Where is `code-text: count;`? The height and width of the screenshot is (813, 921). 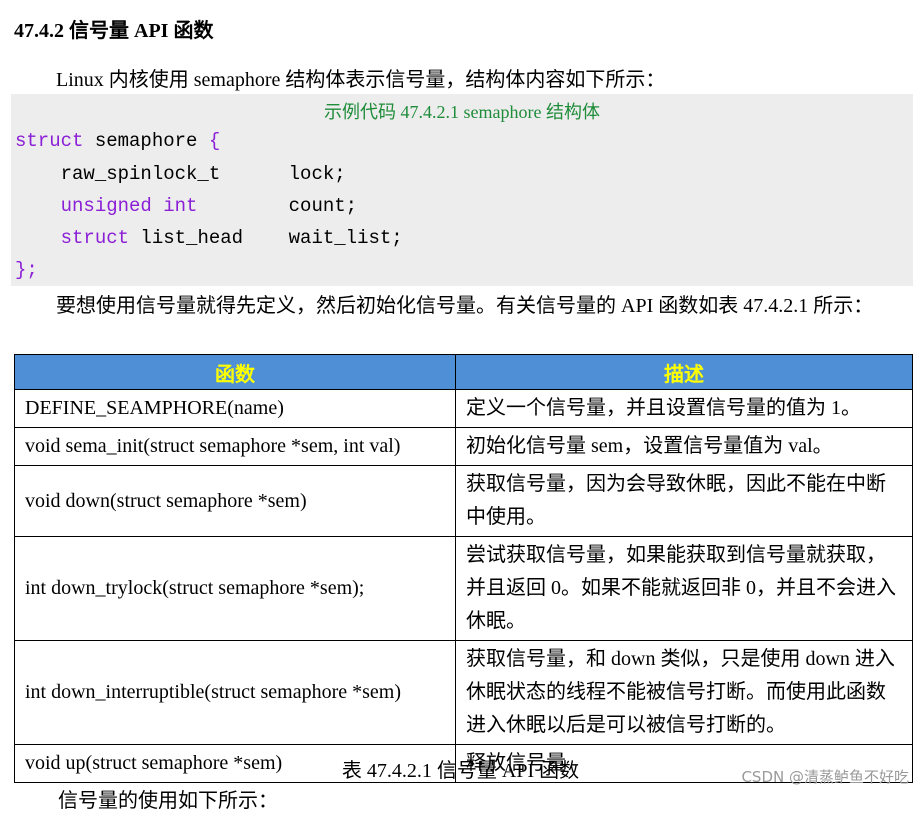 code-text: count; is located at coordinates (277, 206).